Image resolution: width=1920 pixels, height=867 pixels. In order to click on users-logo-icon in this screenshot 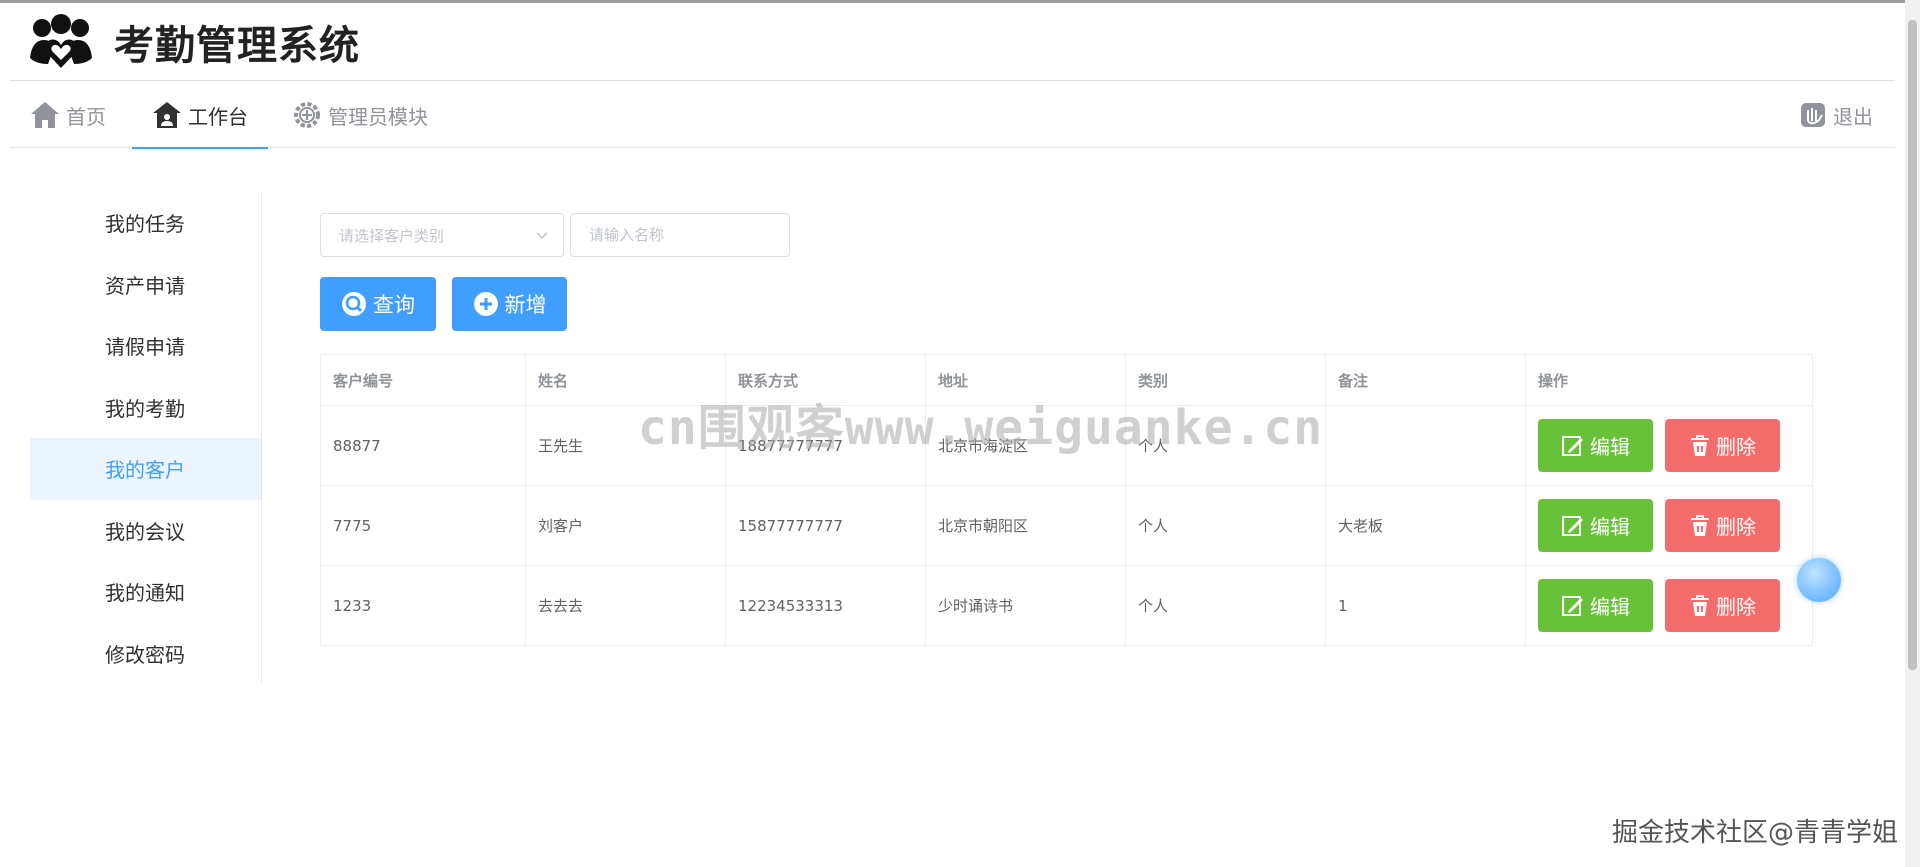, I will do `click(63, 42)`.